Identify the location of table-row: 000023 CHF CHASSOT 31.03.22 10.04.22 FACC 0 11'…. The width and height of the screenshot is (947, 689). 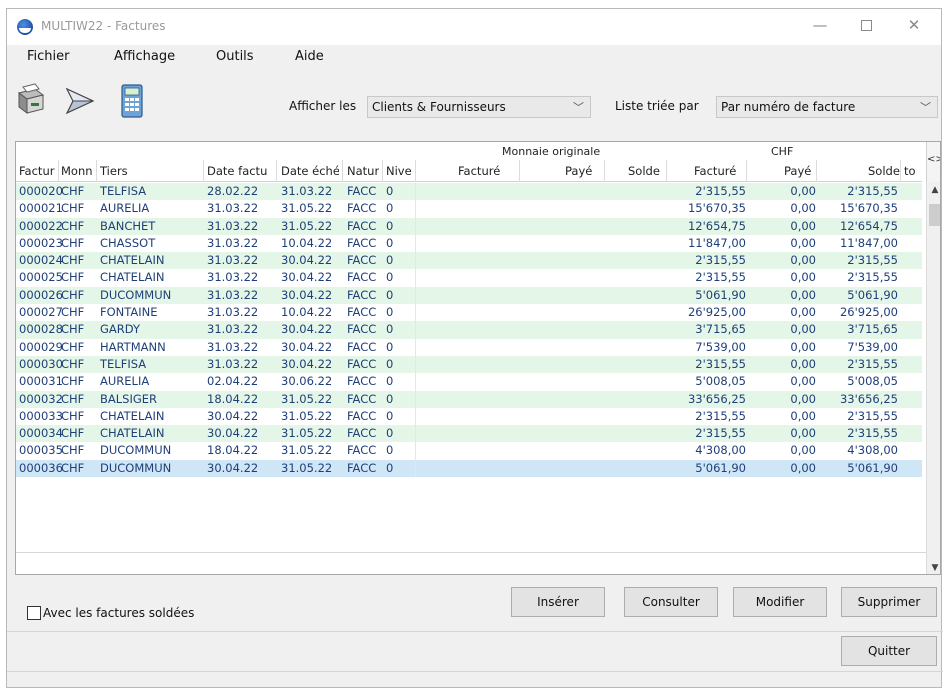
(469, 243).